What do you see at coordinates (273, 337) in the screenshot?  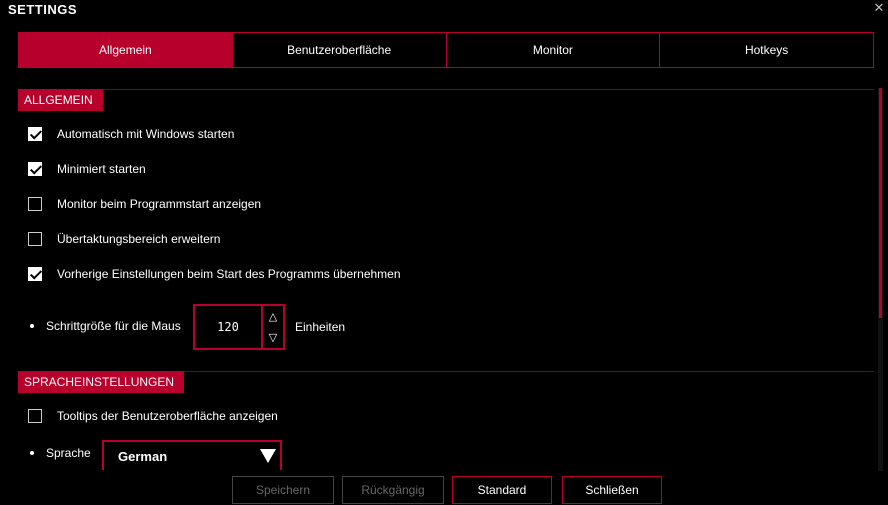 I see `arrow-down-icon: ▽` at bounding box center [273, 337].